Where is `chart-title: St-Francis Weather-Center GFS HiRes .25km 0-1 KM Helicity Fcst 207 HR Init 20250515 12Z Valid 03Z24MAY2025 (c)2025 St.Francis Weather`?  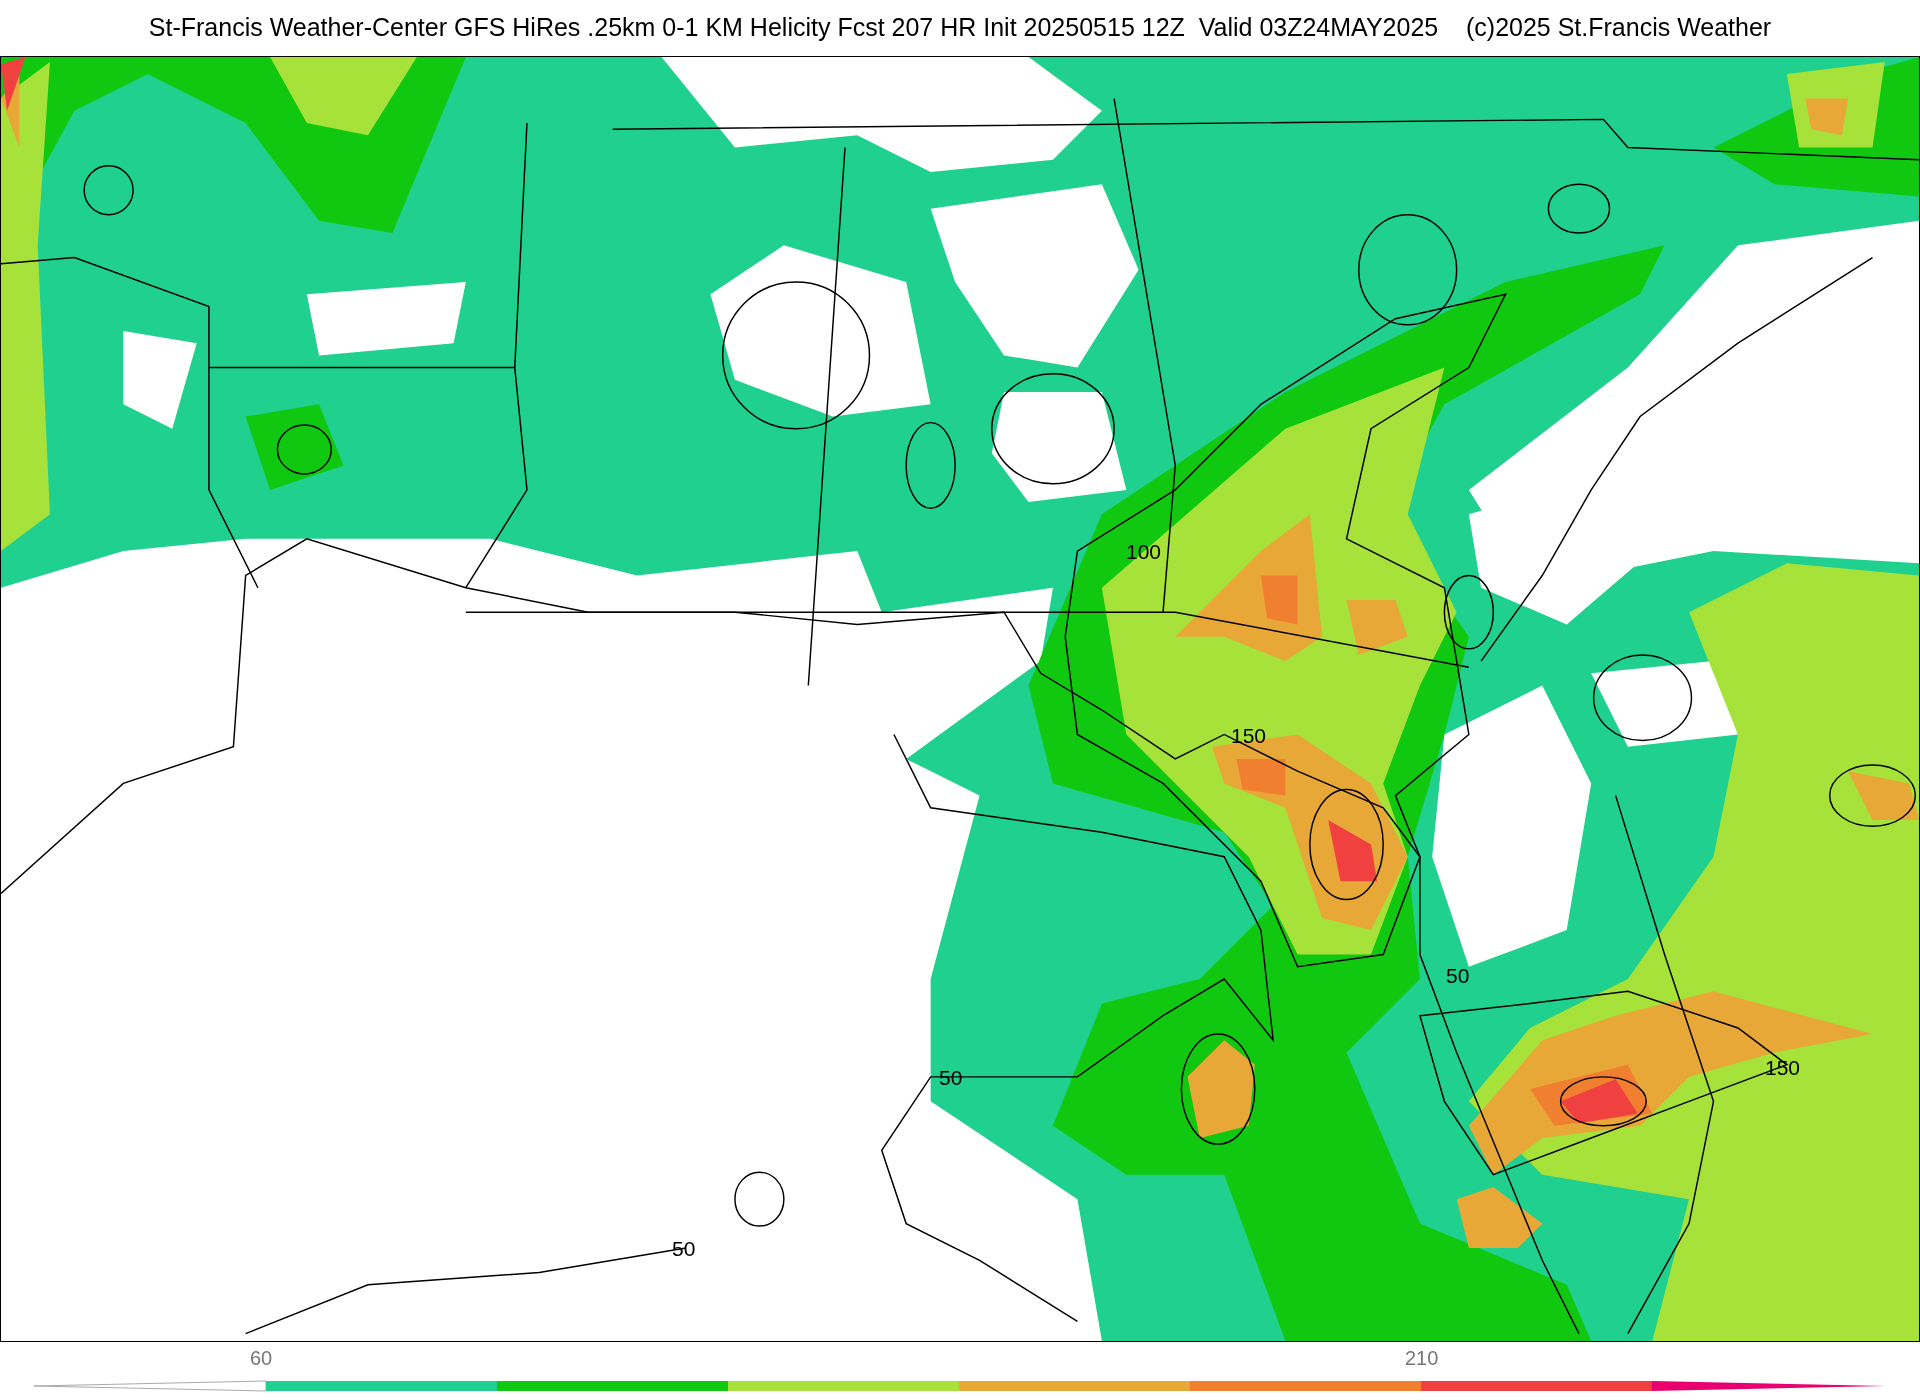 chart-title: St-Francis Weather-Center GFS HiRes .25km 0-1 KM Helicity Fcst 207 HR Init 20250515 12Z Valid 03Z24MAY2025 (c)2025 St.Francis Weather is located at coordinates (960, 28).